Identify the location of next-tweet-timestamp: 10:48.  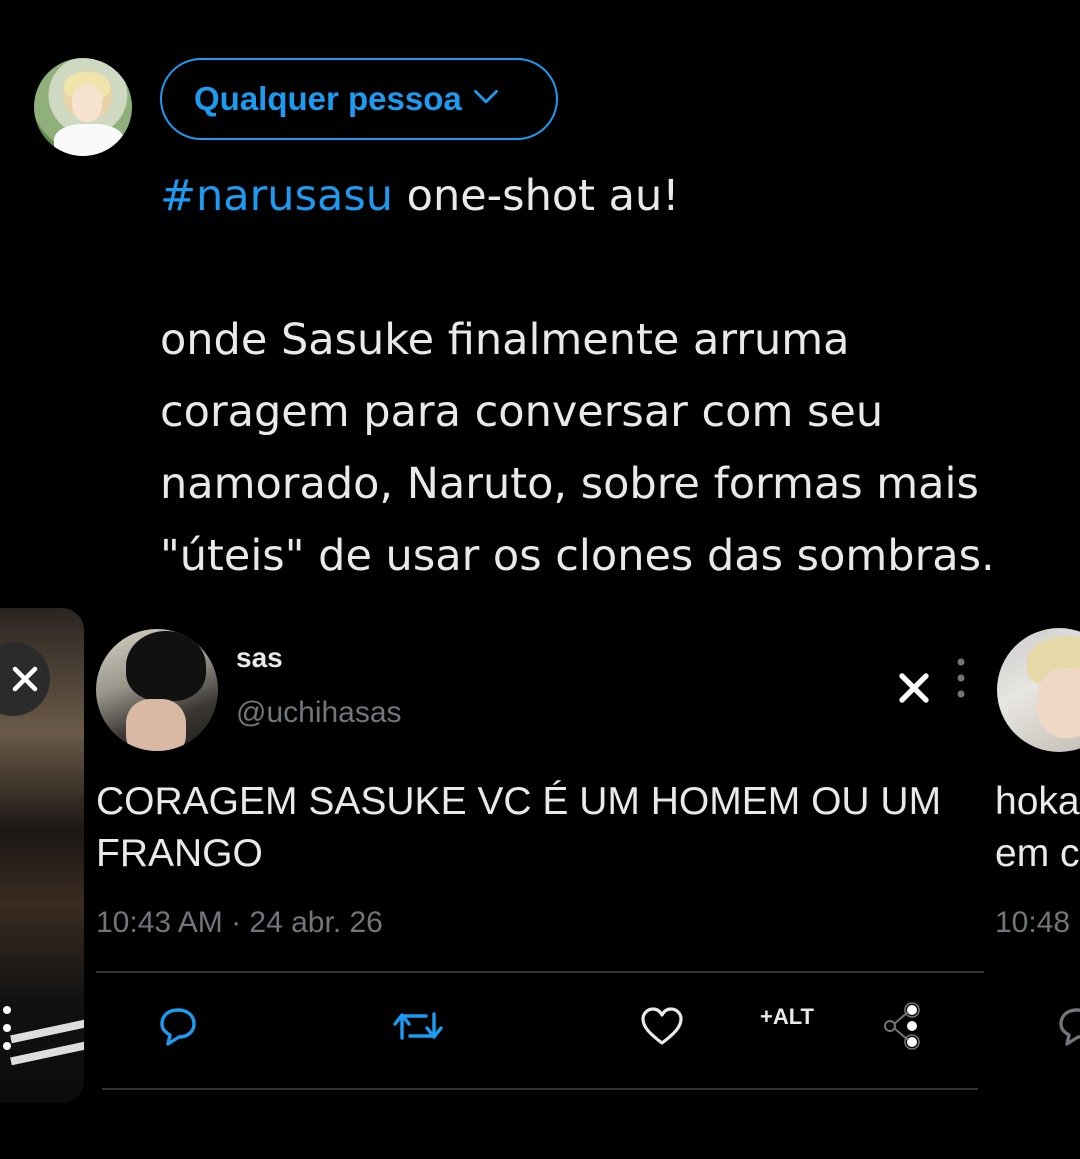
(1033, 922).